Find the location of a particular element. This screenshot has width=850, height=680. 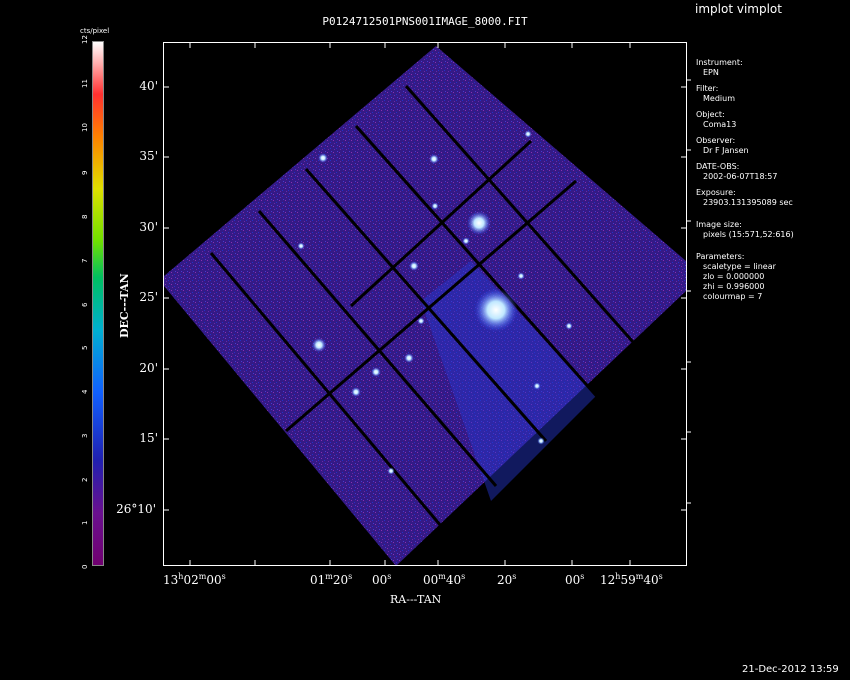

y-tick-label: 40' is located at coordinates (148, 86).